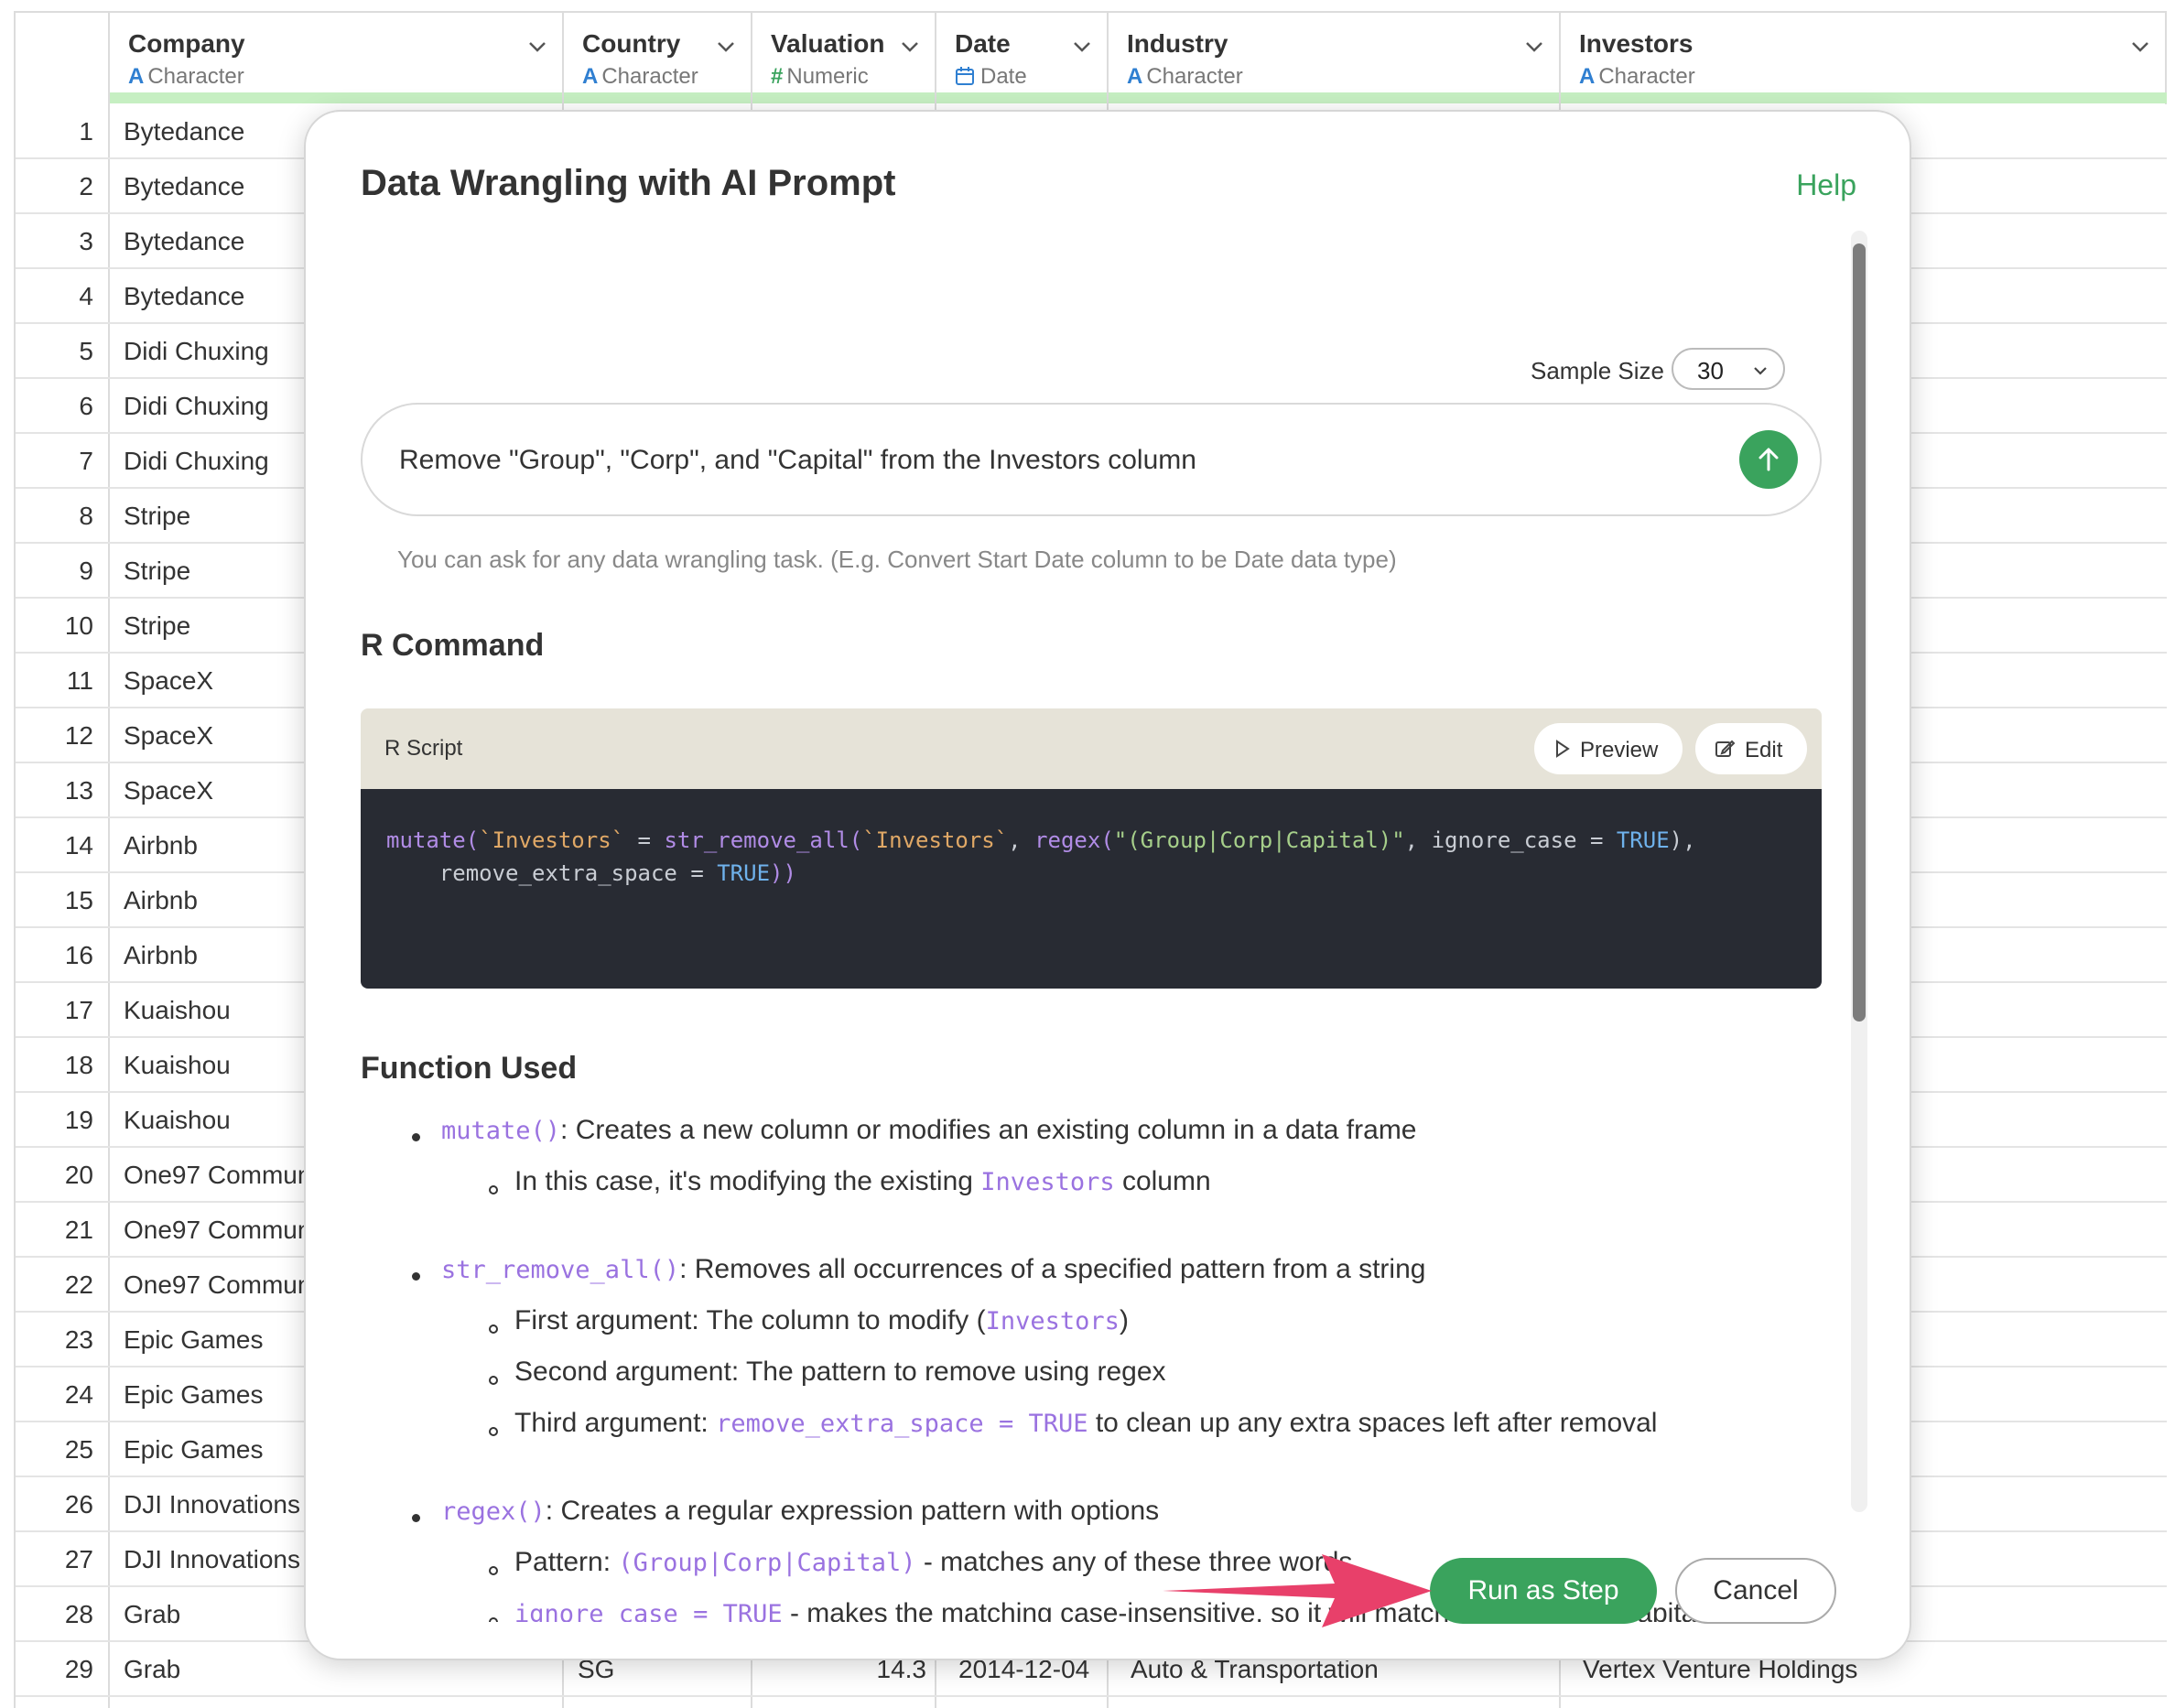 The height and width of the screenshot is (1708, 2175). Describe the element at coordinates (1864, 58) in the screenshot. I see `column-header-investors: Investors A Character` at that location.